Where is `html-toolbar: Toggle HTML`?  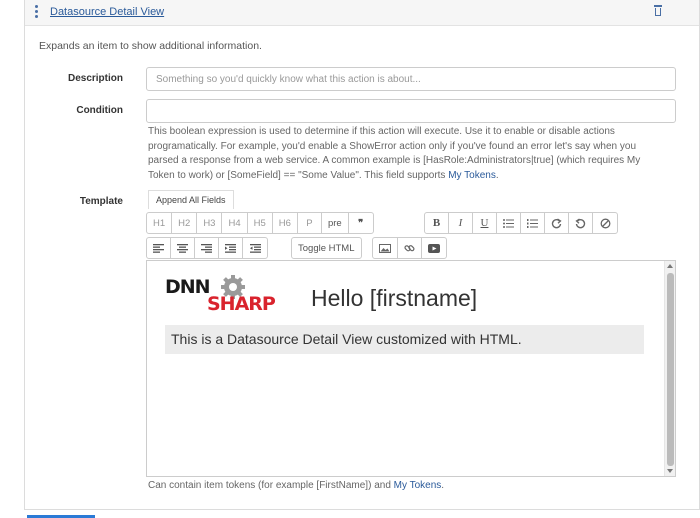
html-toolbar: Toggle HTML is located at coordinates (326, 248).